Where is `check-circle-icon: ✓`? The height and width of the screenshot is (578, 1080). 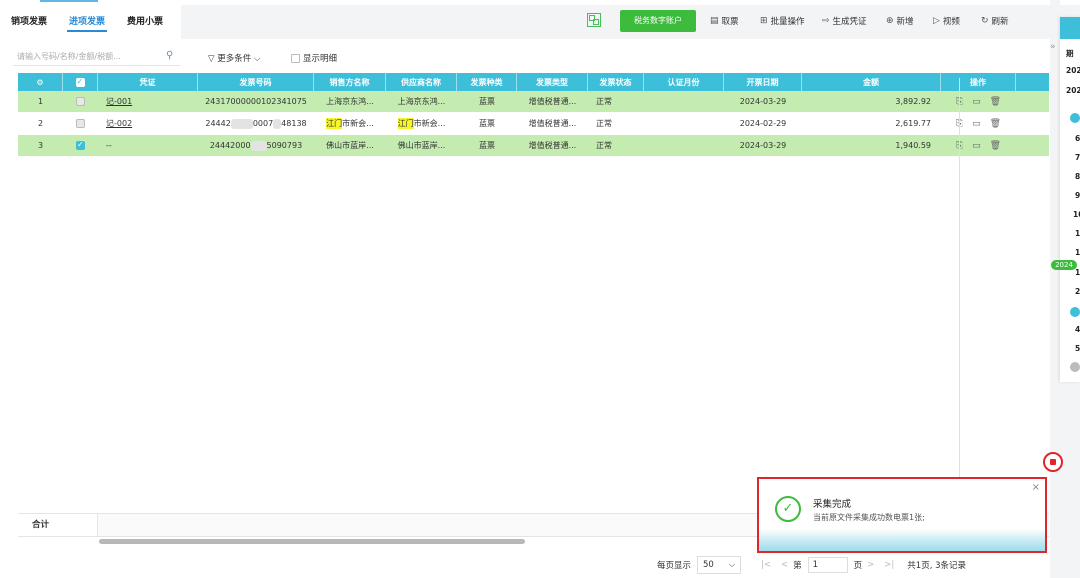 check-circle-icon: ✓ is located at coordinates (788, 509).